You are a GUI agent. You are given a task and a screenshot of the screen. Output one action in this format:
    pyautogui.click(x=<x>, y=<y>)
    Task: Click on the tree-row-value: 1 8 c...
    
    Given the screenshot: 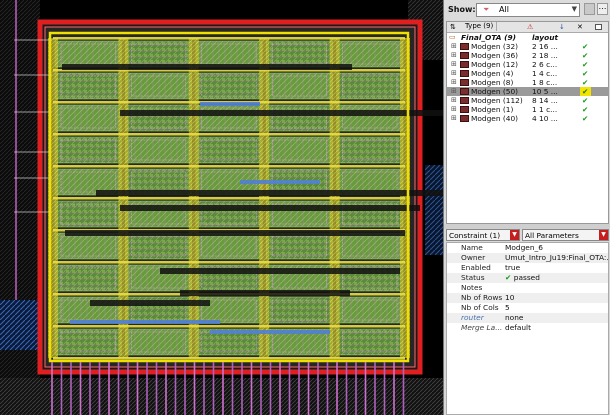 What is the action you would take?
    pyautogui.click(x=545, y=82)
    